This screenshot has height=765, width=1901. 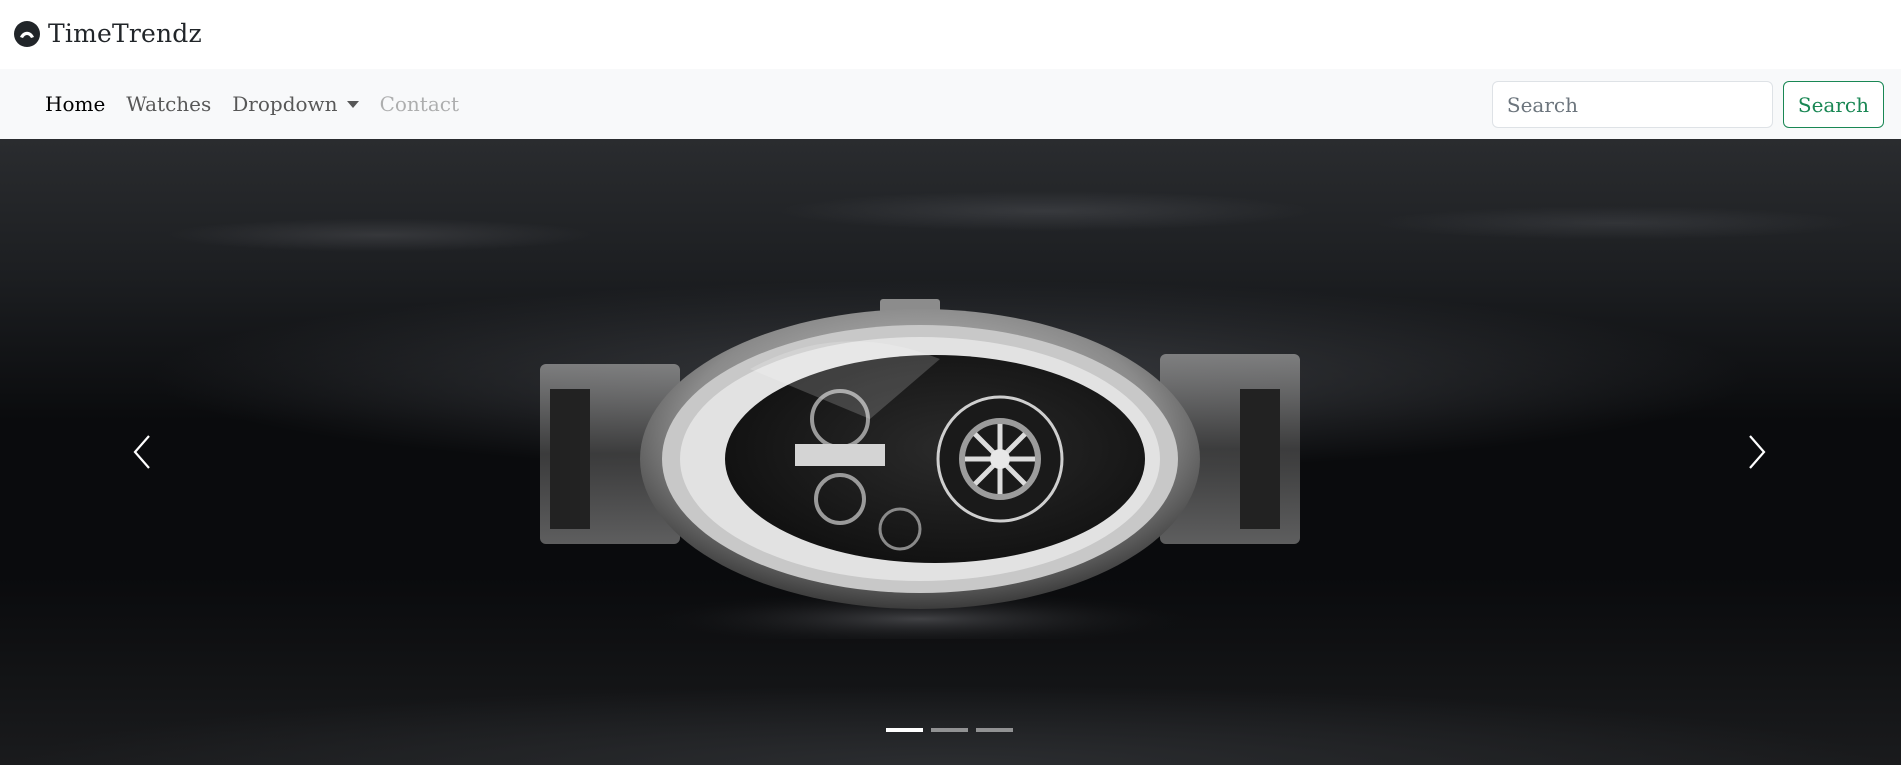 I want to click on chevron-left-icon, so click(x=141, y=452).